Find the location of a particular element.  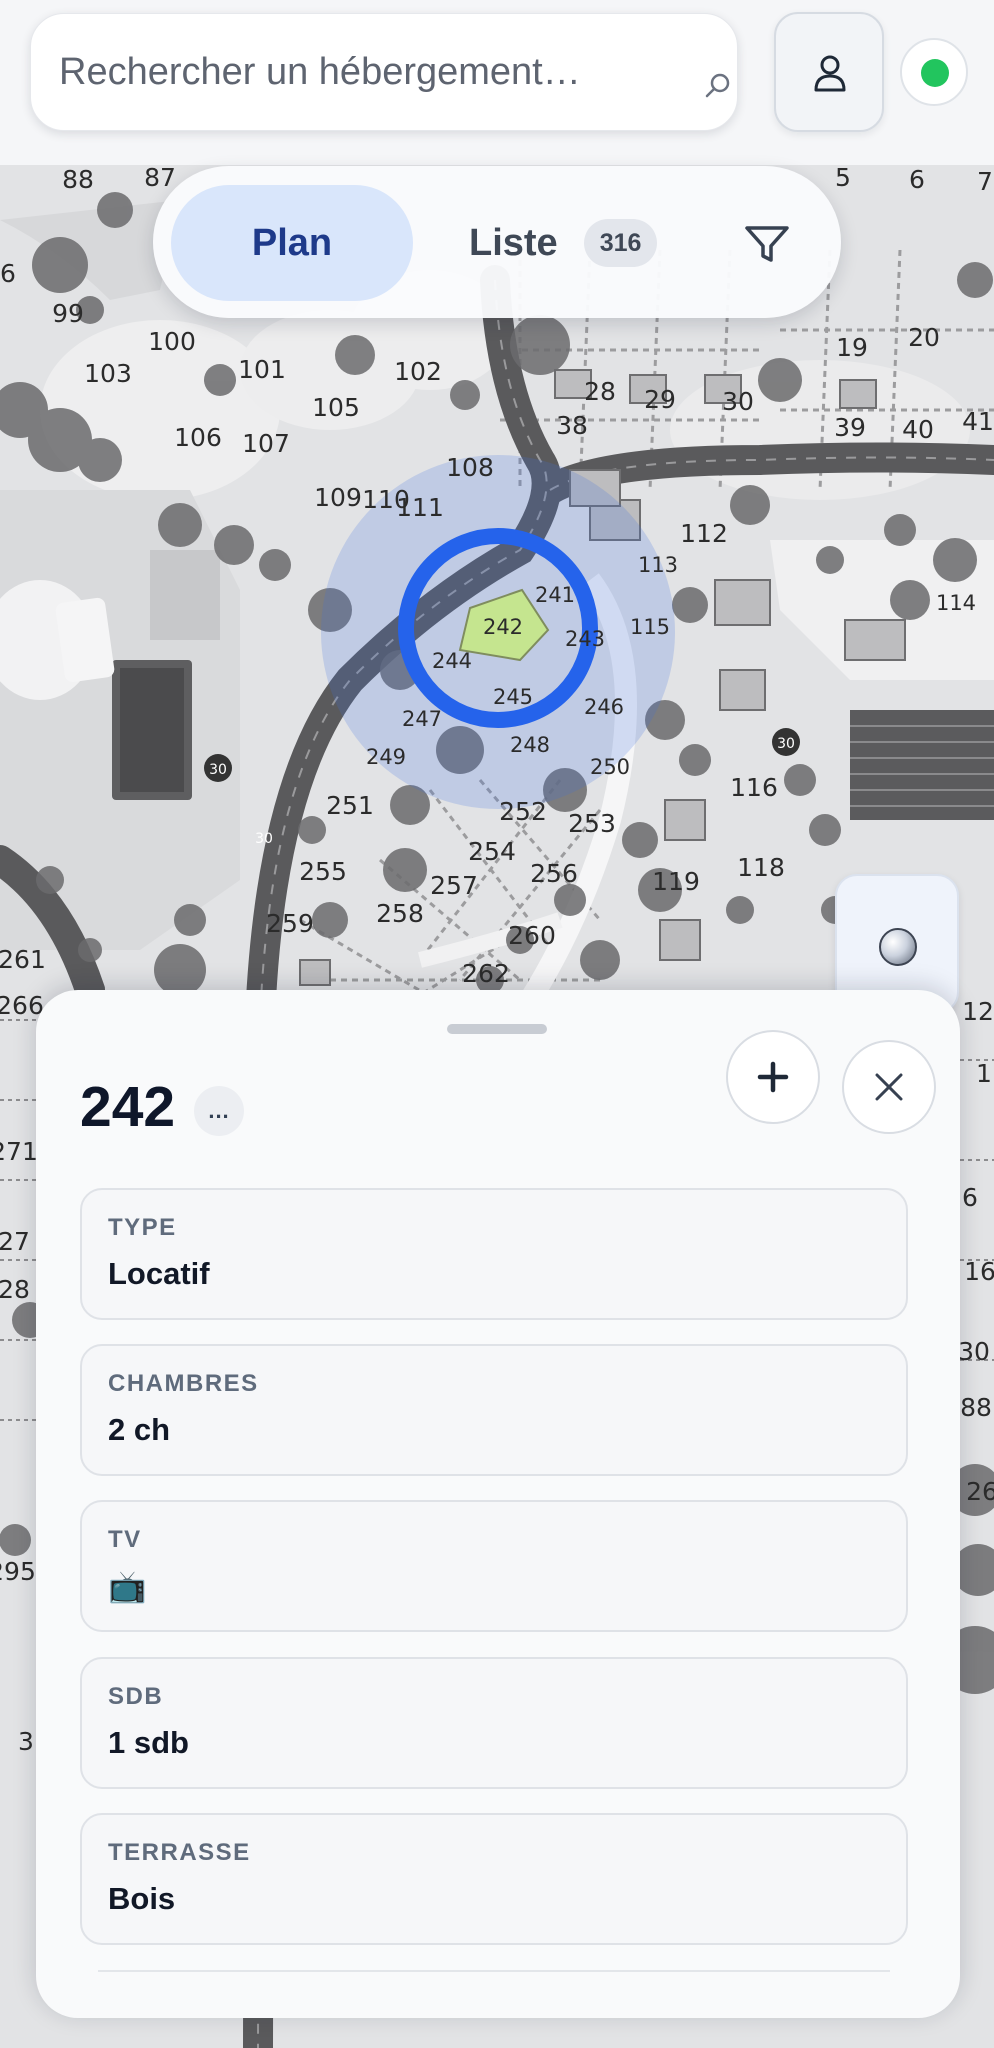

lot-label-7: 7 is located at coordinates (985, 181).